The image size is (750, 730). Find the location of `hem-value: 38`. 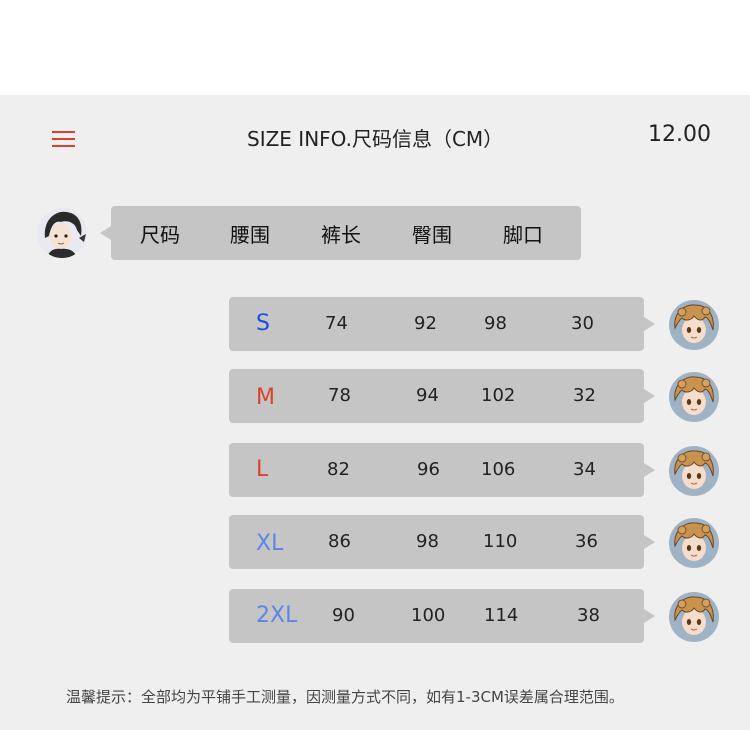

hem-value: 38 is located at coordinates (588, 615).